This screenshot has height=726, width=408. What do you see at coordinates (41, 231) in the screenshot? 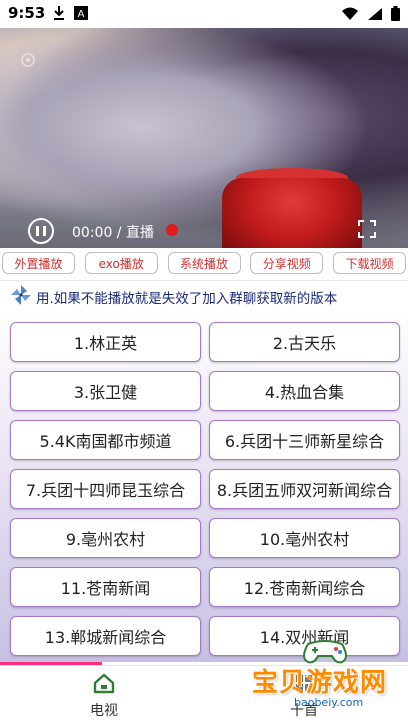
I see `pause-button` at bounding box center [41, 231].